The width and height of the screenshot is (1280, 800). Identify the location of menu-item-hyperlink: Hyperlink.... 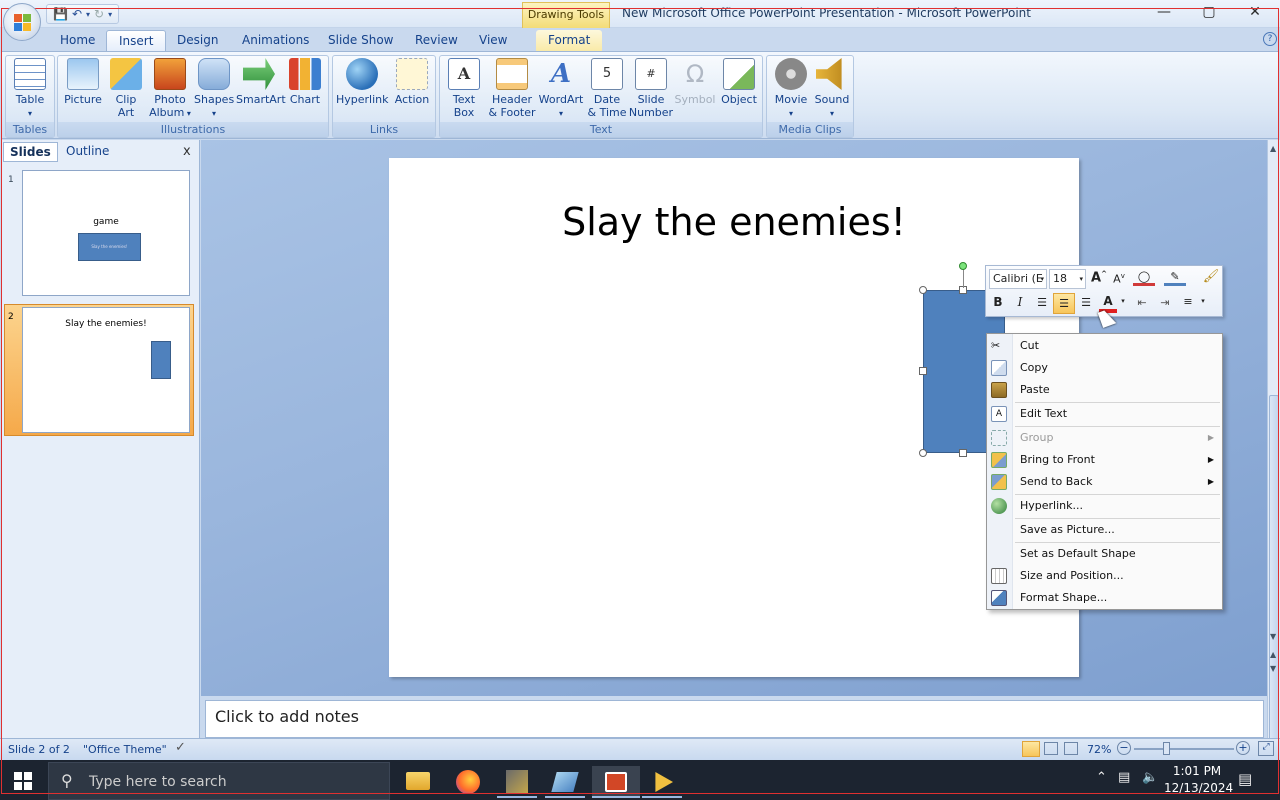
(1104, 506).